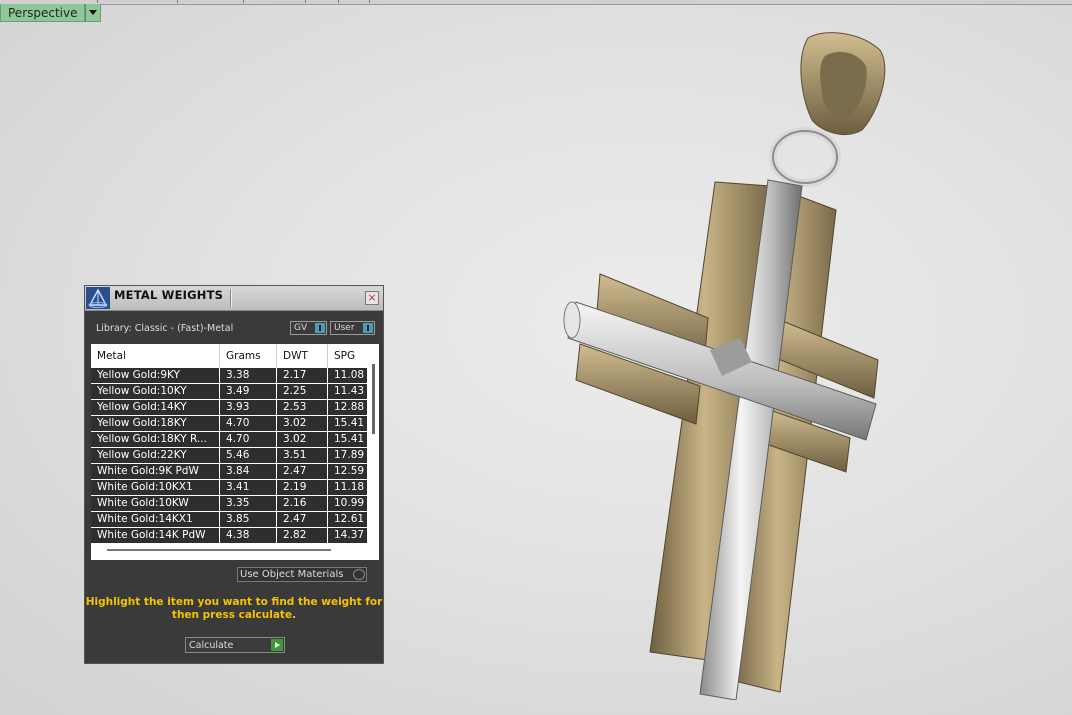  Describe the element at coordinates (248, 519) in the screenshot. I see `cell-grams: 3.85` at that location.